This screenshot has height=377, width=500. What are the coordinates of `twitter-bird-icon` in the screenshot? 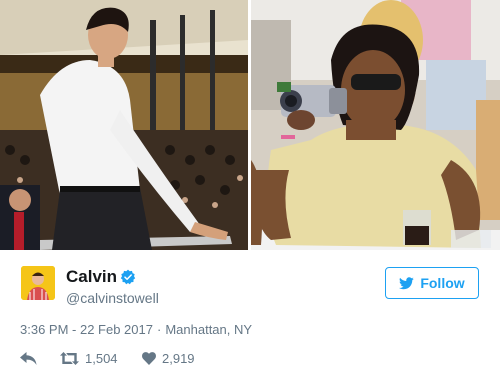 It's located at (407, 282).